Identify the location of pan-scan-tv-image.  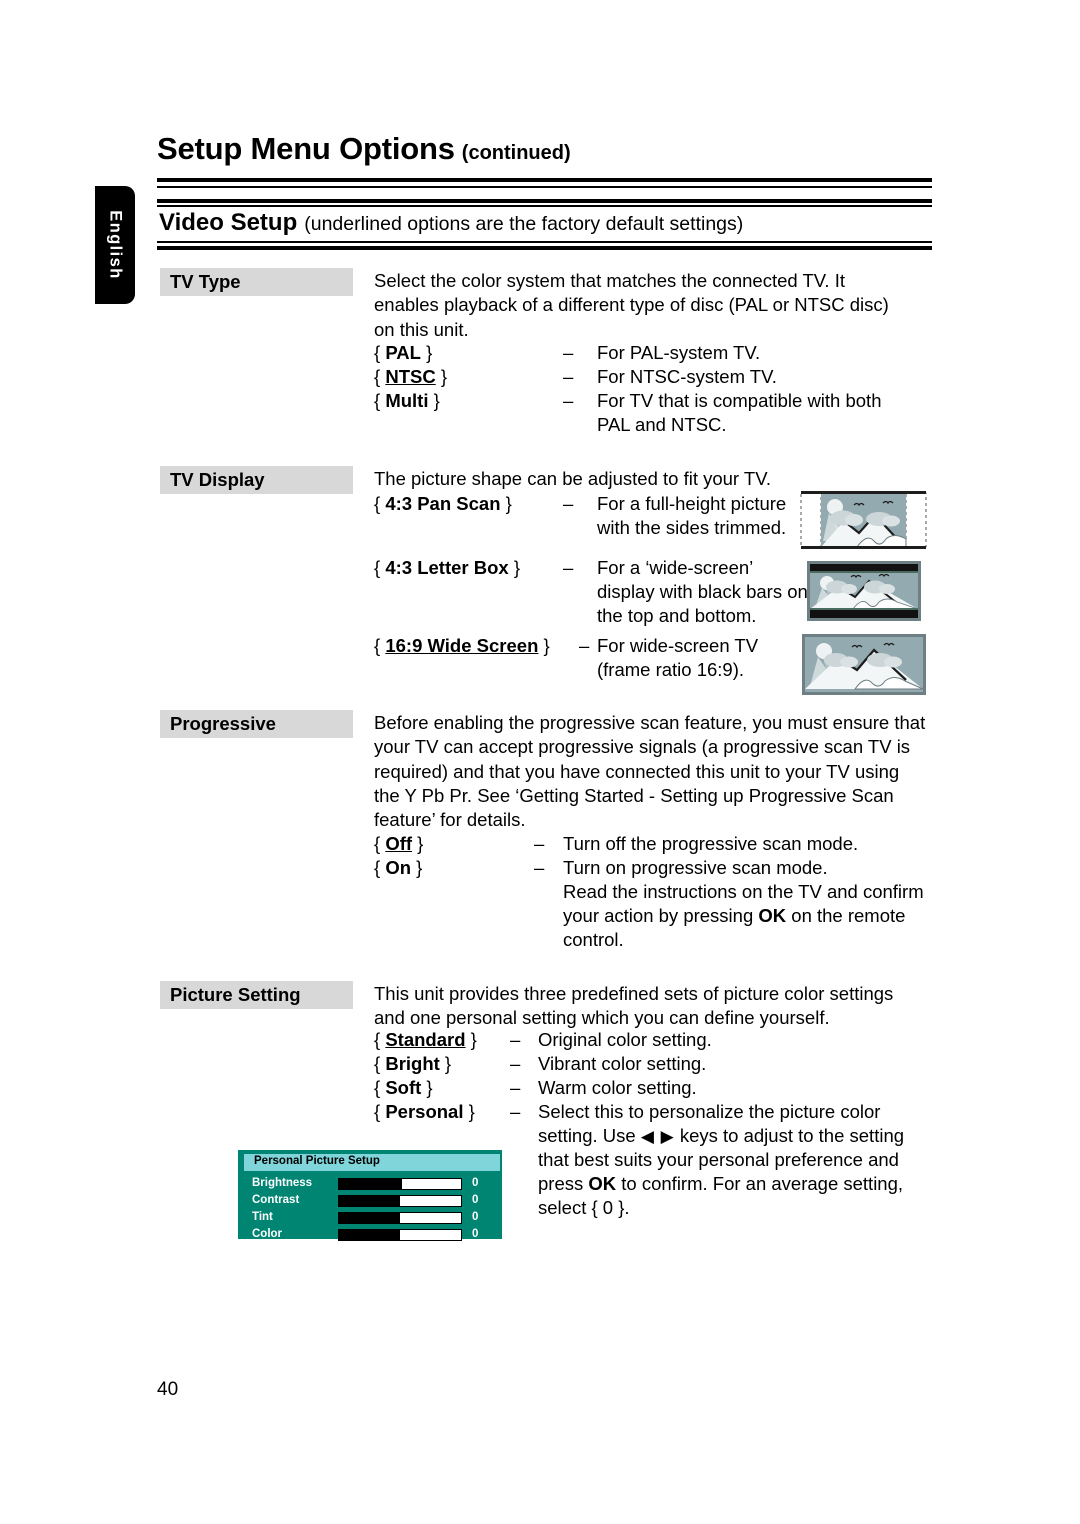
(863, 520).